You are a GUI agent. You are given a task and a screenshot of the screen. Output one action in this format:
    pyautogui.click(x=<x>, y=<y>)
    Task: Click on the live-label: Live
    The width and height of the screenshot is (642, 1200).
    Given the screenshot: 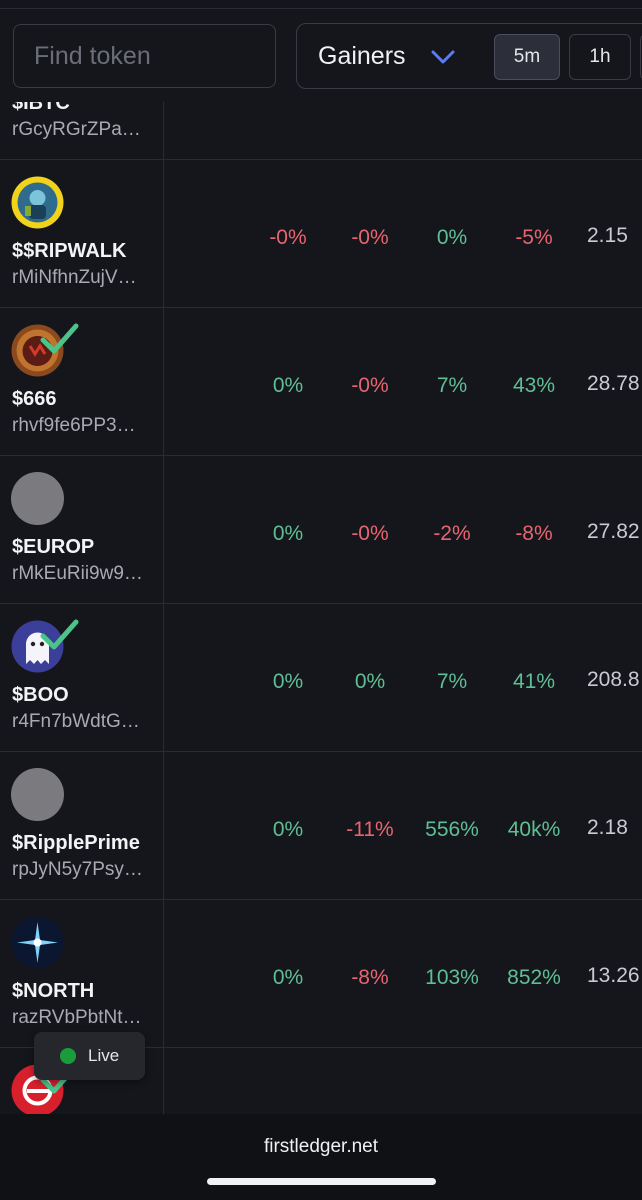 What is the action you would take?
    pyautogui.click(x=104, y=1055)
    